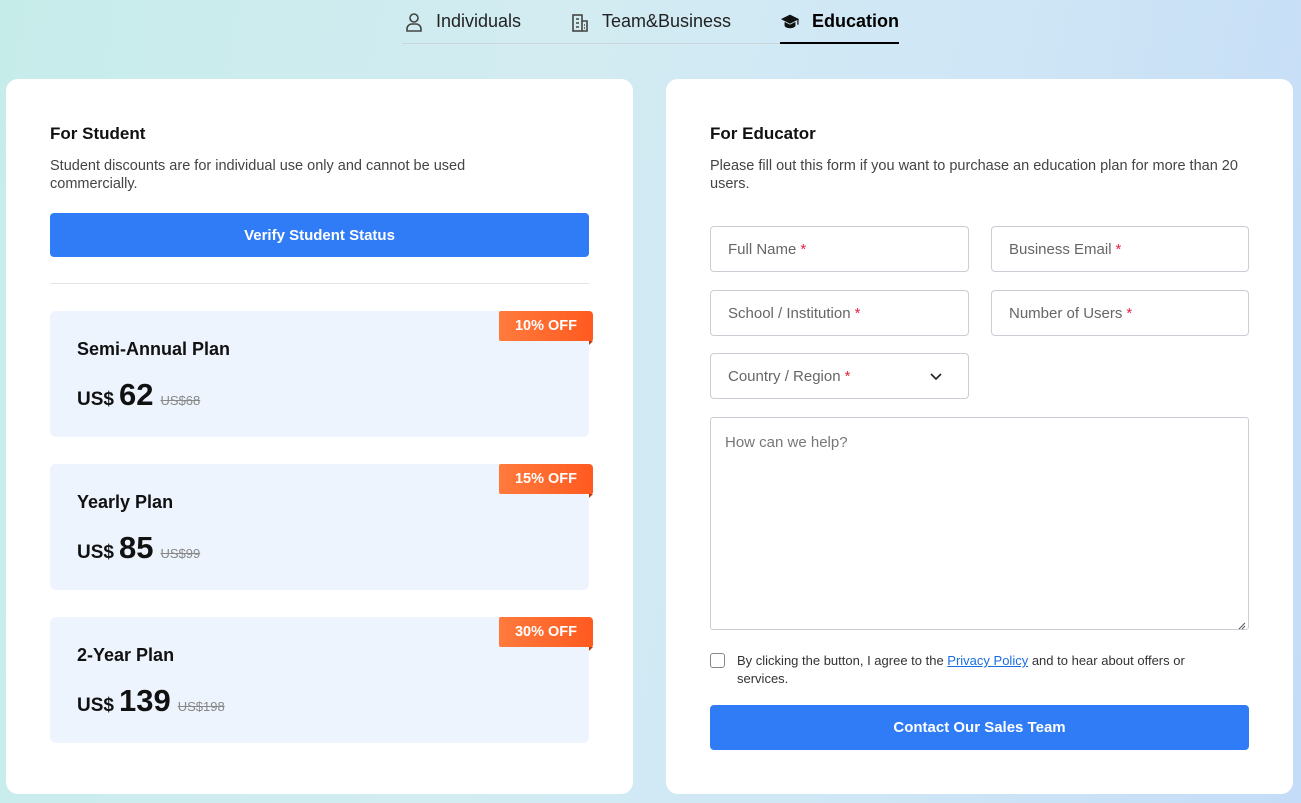 This screenshot has height=803, width=1301. I want to click on tab-label: Education, so click(856, 20).